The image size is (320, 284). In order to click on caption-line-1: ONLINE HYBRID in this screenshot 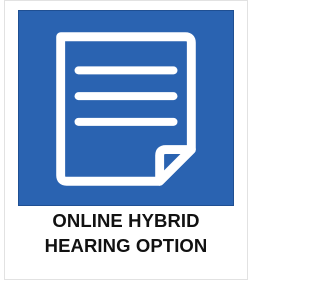, I will do `click(126, 220)`.